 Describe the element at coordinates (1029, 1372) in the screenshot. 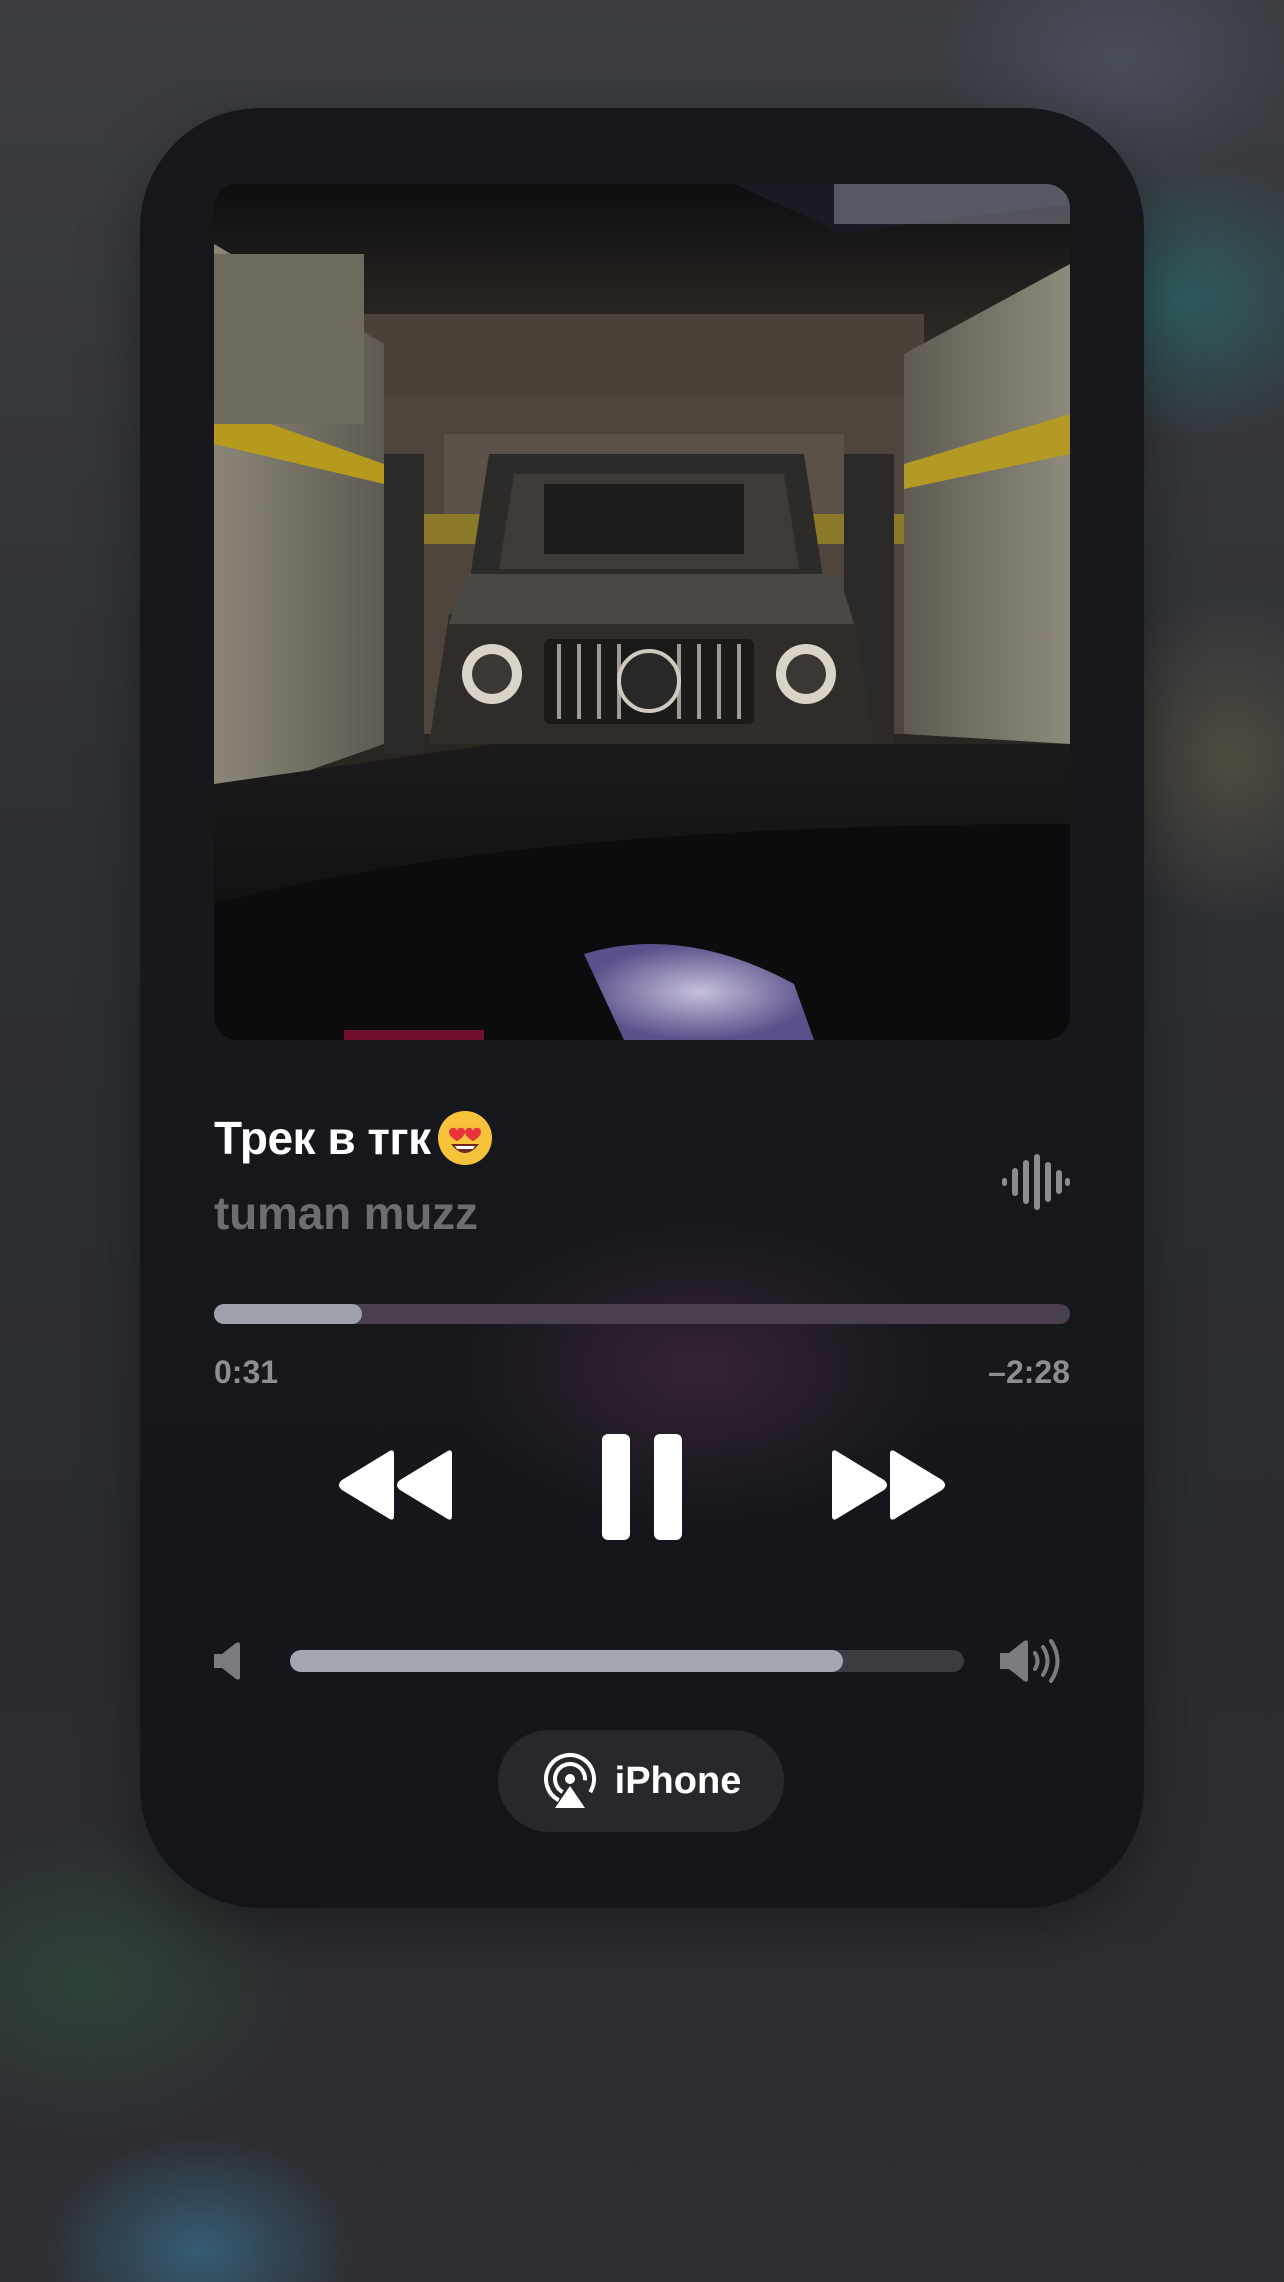

I see `remaining-time: –2:28` at that location.